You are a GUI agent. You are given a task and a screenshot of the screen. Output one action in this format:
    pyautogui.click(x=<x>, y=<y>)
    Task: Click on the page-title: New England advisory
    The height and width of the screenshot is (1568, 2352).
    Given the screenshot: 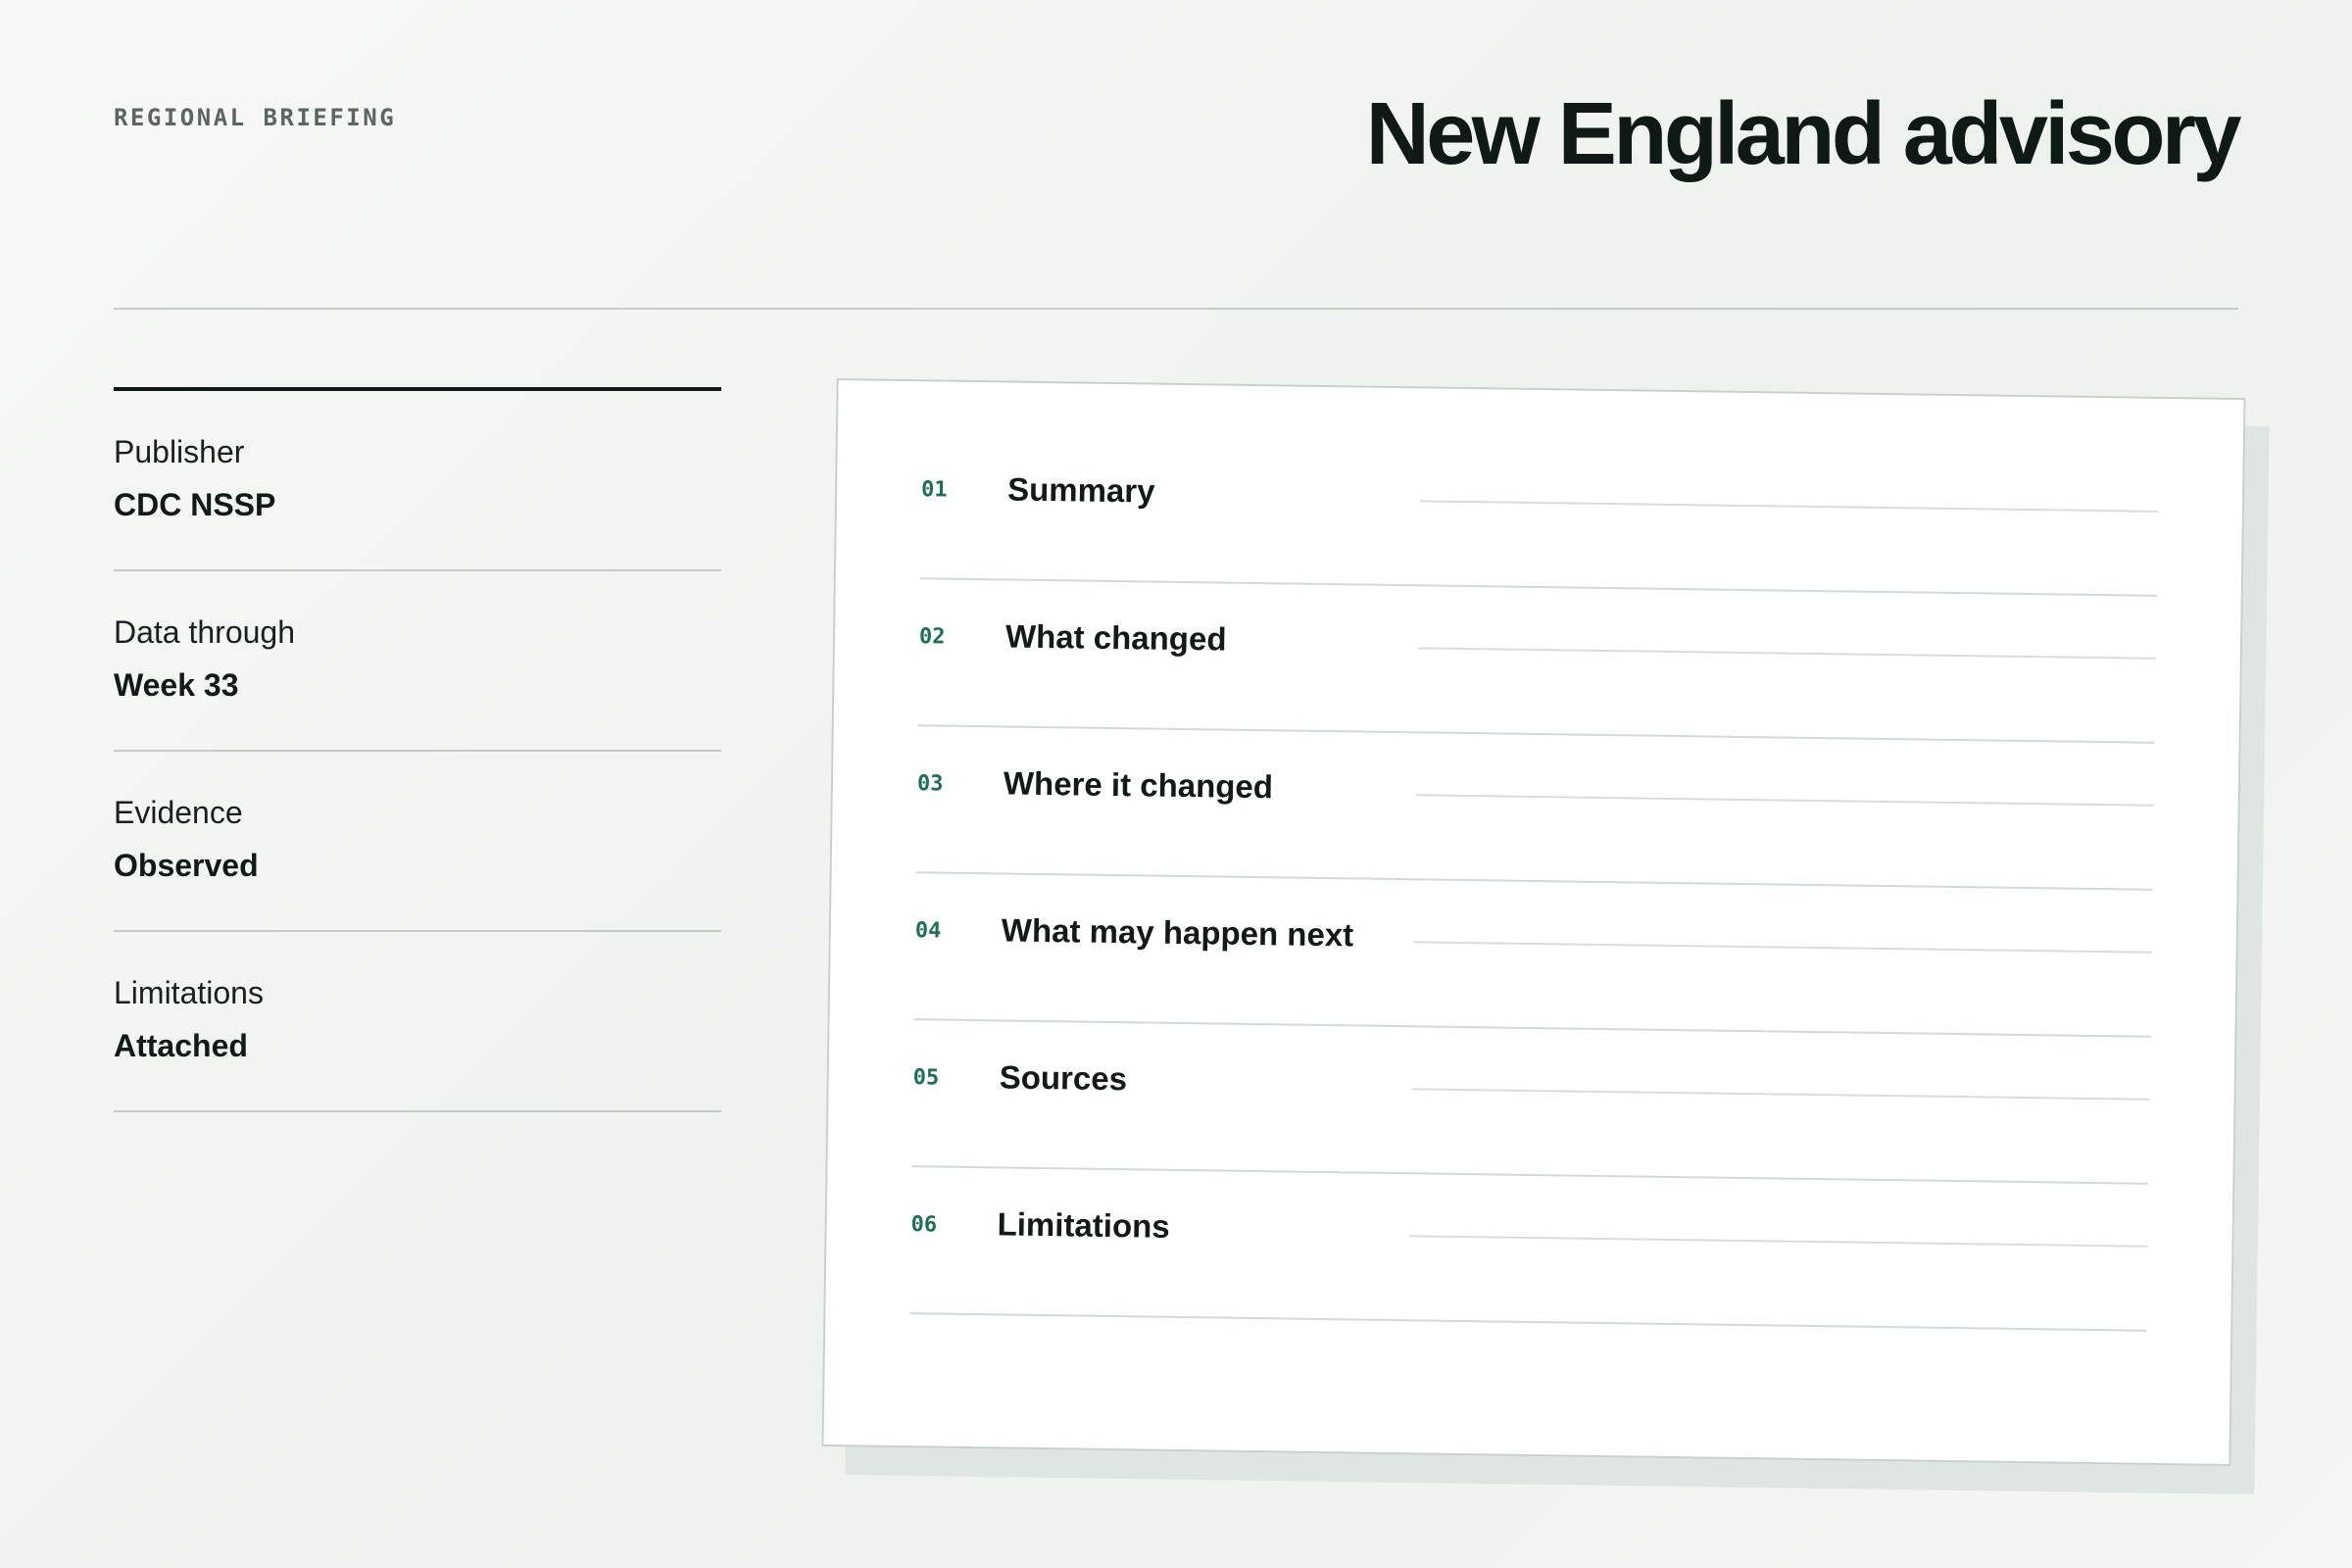 What is the action you would take?
    pyautogui.click(x=1803, y=134)
    